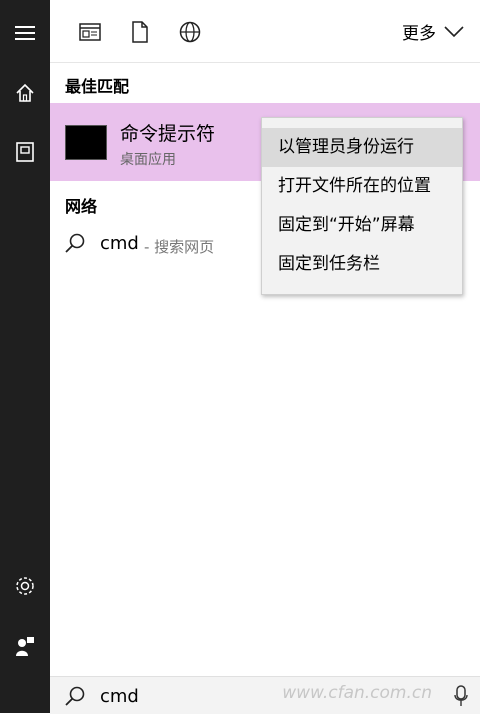 This screenshot has height=714, width=480. What do you see at coordinates (362, 147) in the screenshot?
I see `menu-item-run-as-admin: 以管理员身份运行` at bounding box center [362, 147].